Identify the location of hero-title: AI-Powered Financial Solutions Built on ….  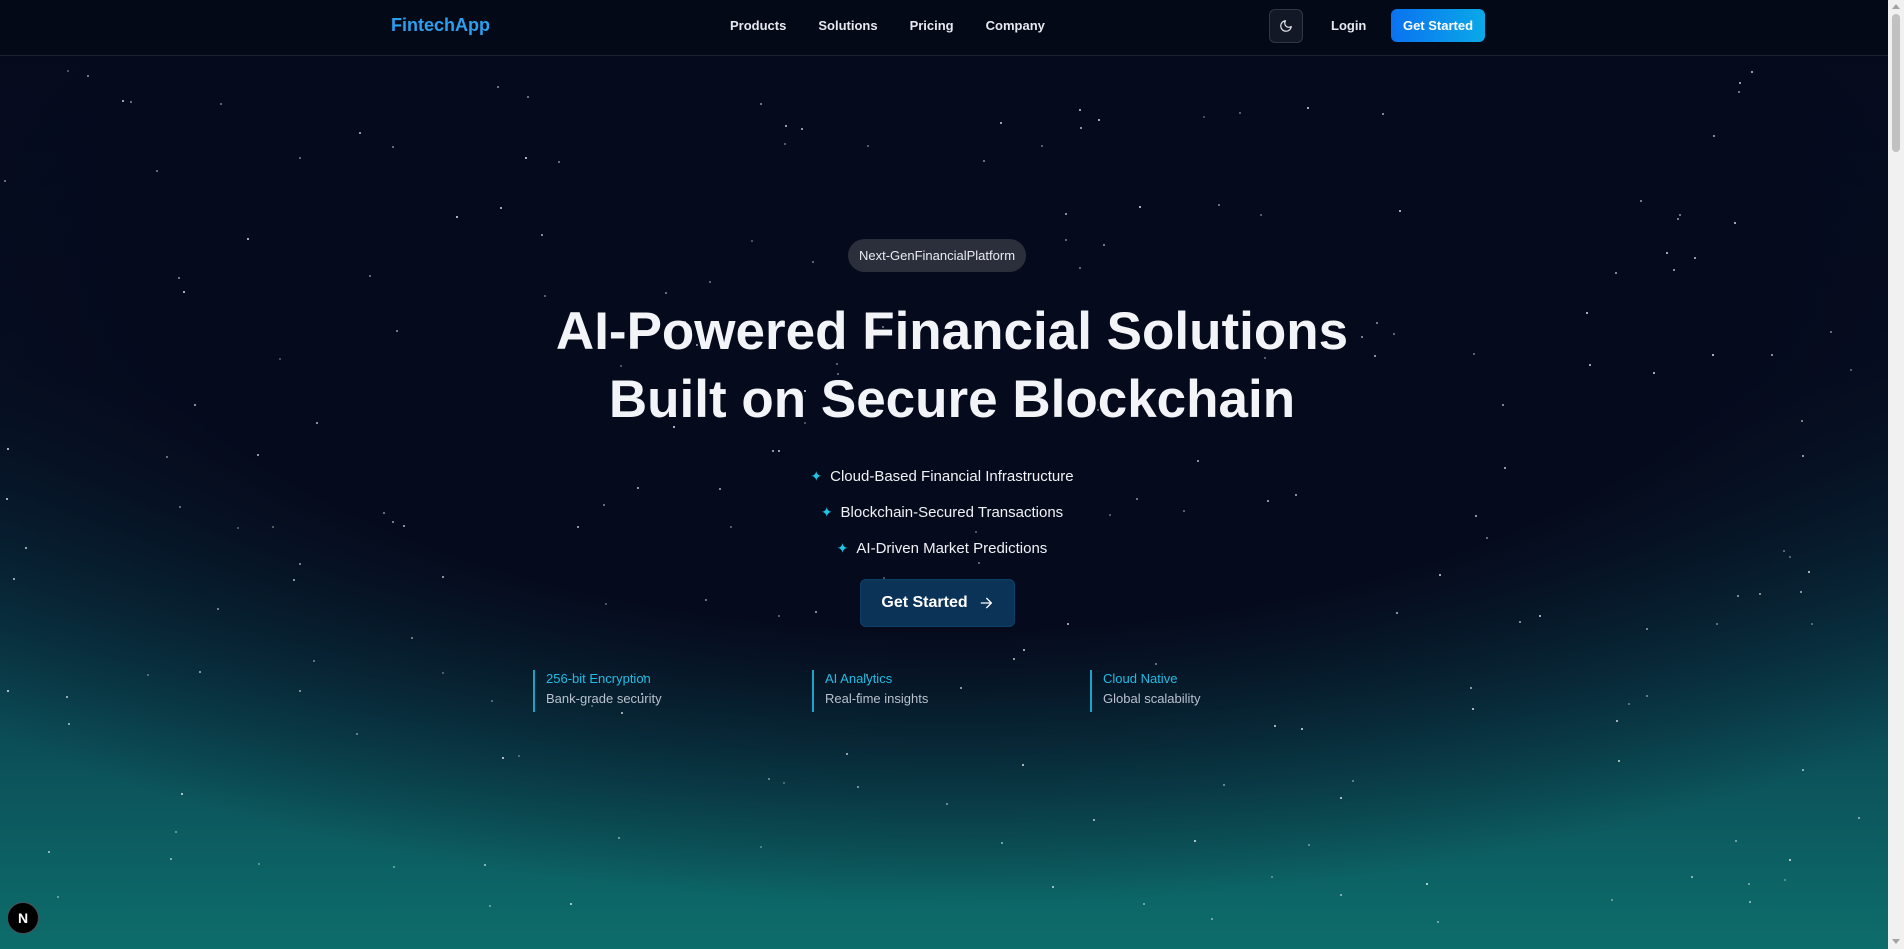
(952, 366).